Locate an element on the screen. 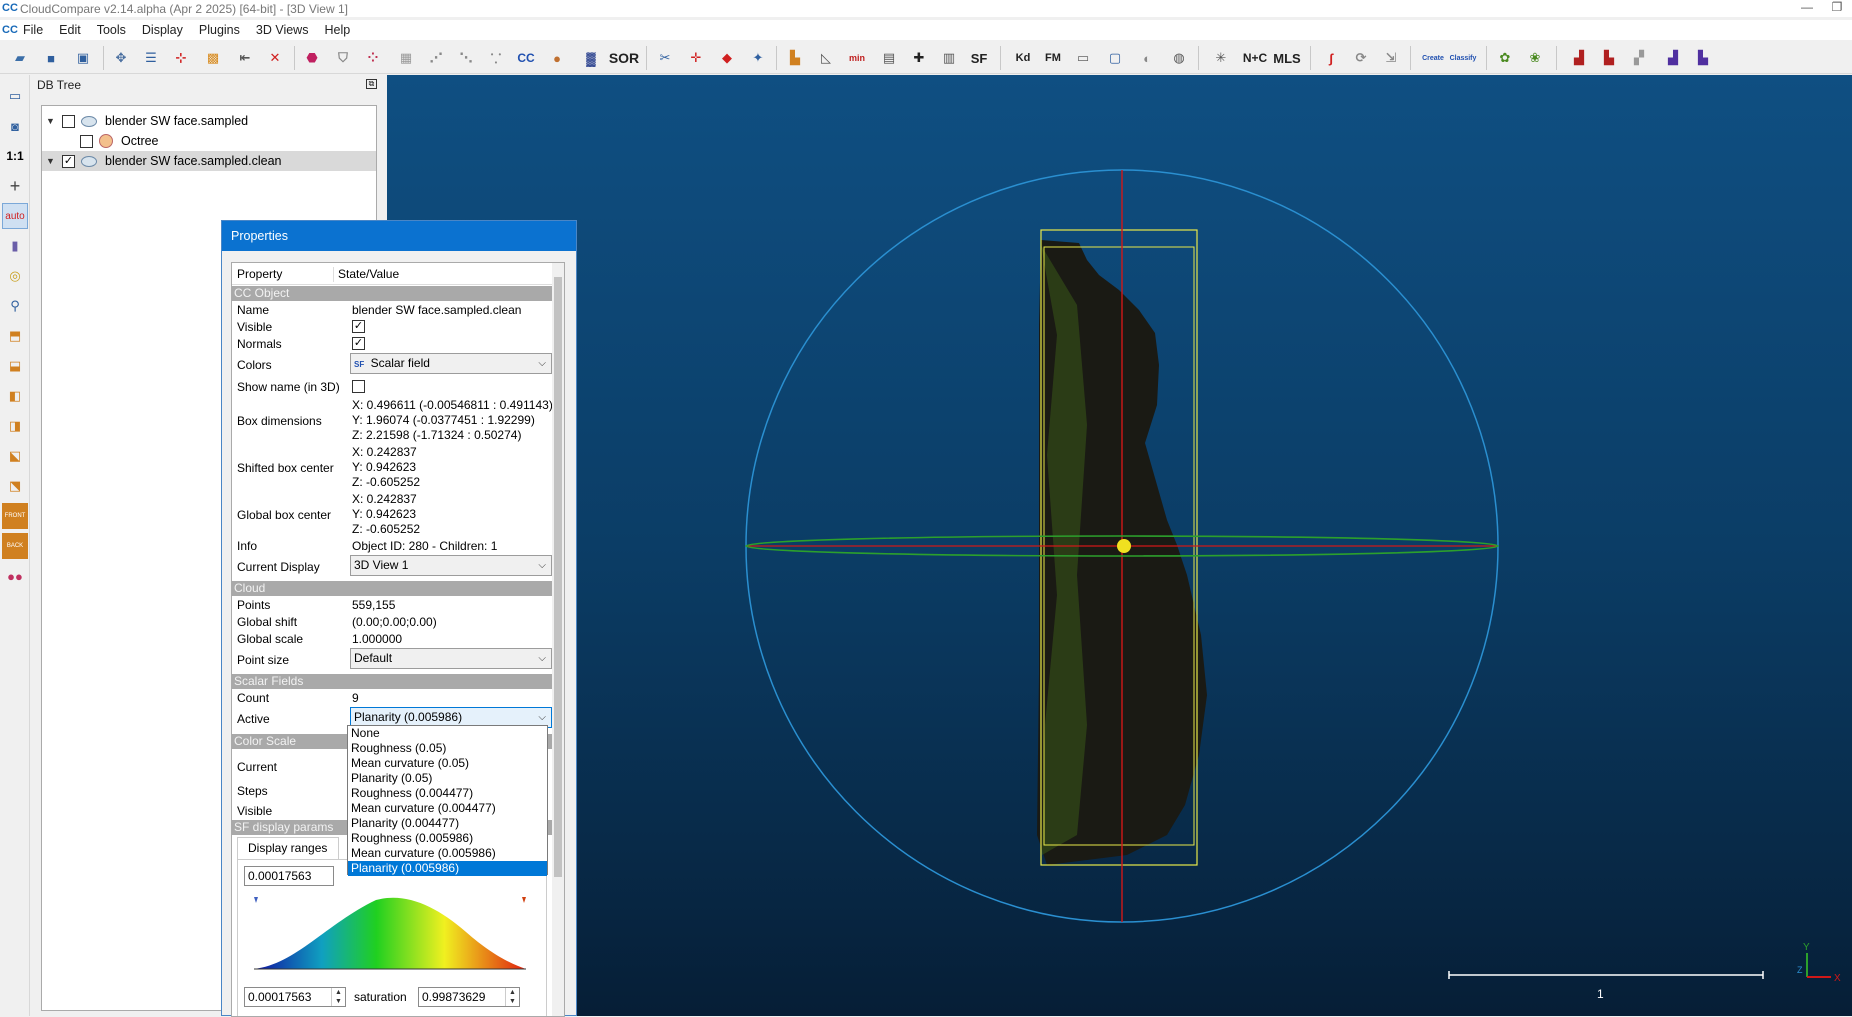 Image resolution: width=1852 pixels, height=1017 pixels. saturation-max-input: 0.99873629 ▲ ▼ is located at coordinates (469, 997).